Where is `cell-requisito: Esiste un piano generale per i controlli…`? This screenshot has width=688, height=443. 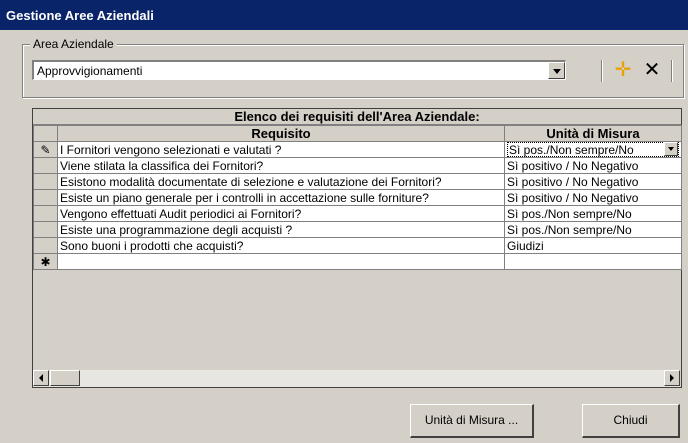
cell-requisito: Esiste un piano generale per i controlli… is located at coordinates (281, 197).